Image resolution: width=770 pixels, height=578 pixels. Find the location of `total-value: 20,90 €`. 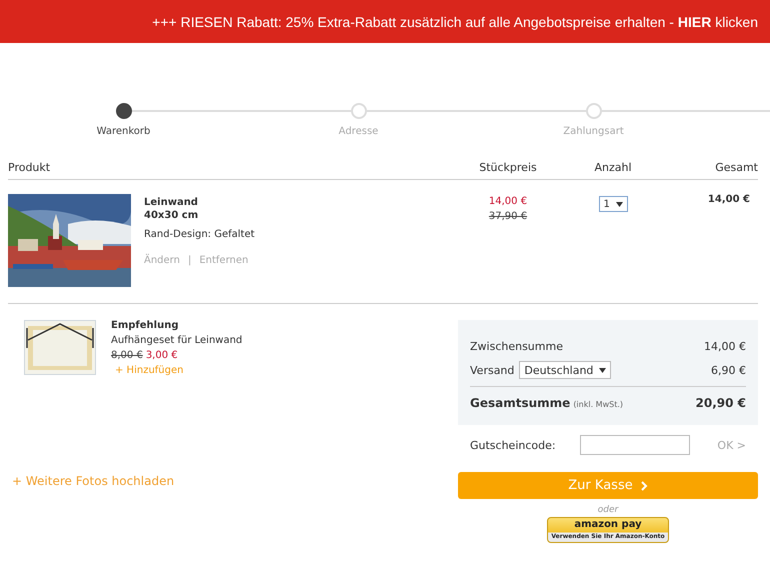

total-value: 20,90 € is located at coordinates (721, 403).